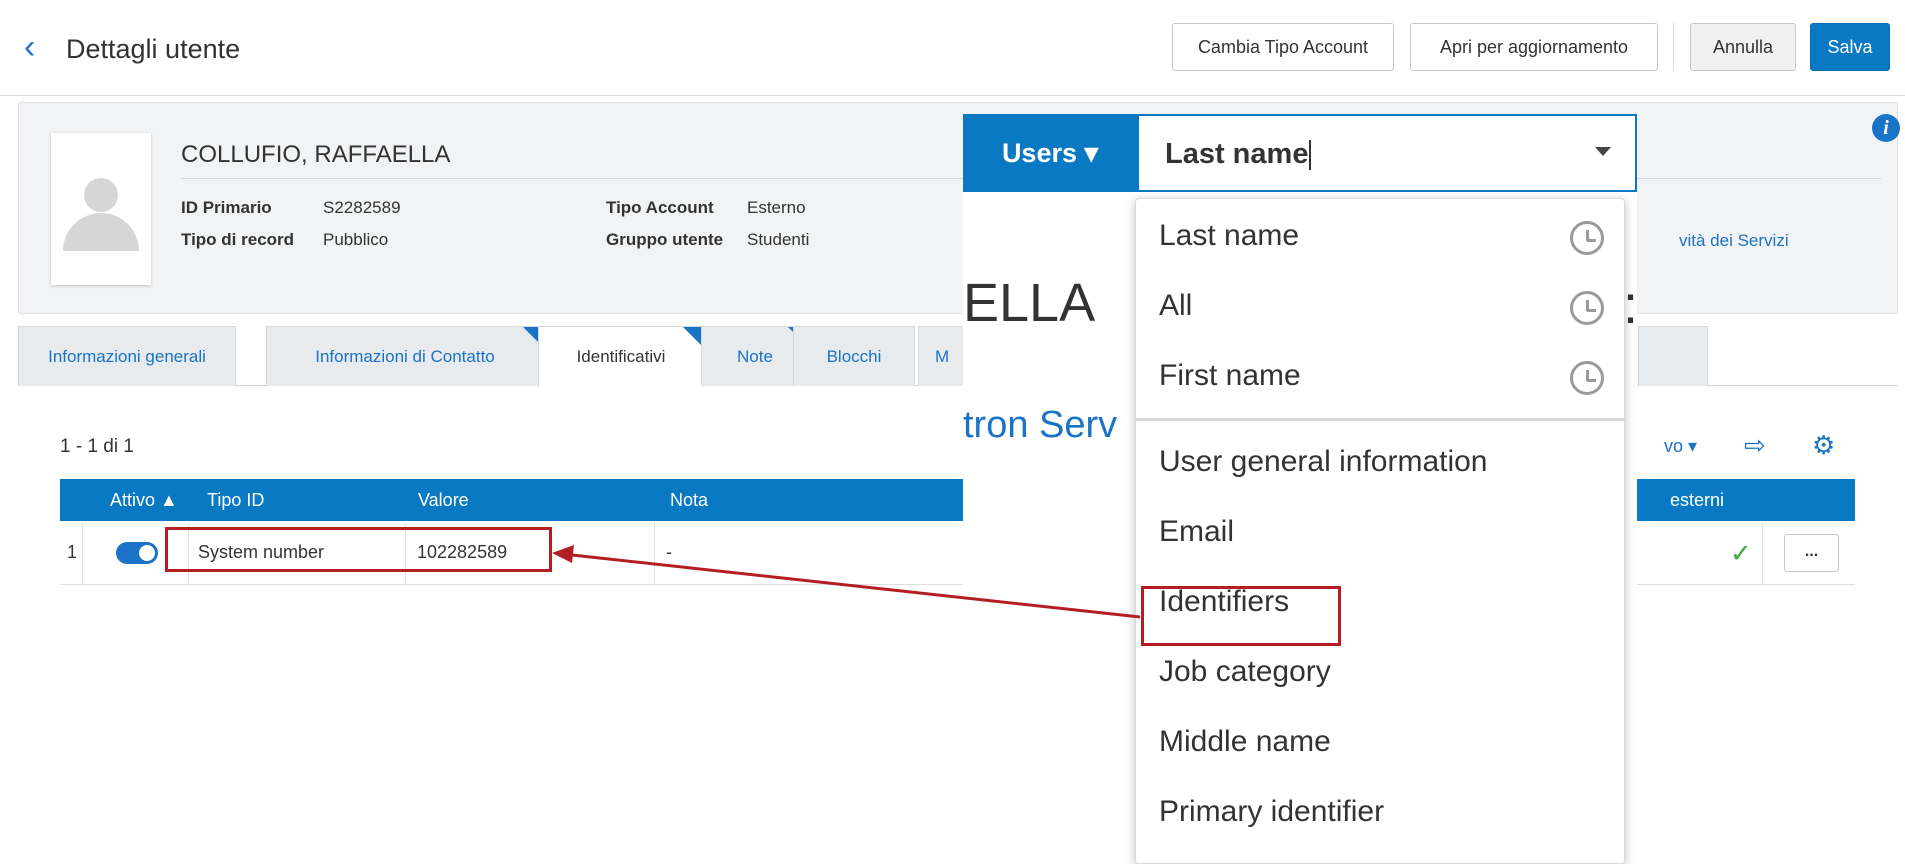  Describe the element at coordinates (778, 239) in the screenshot. I see `user-group-value: Studenti` at that location.